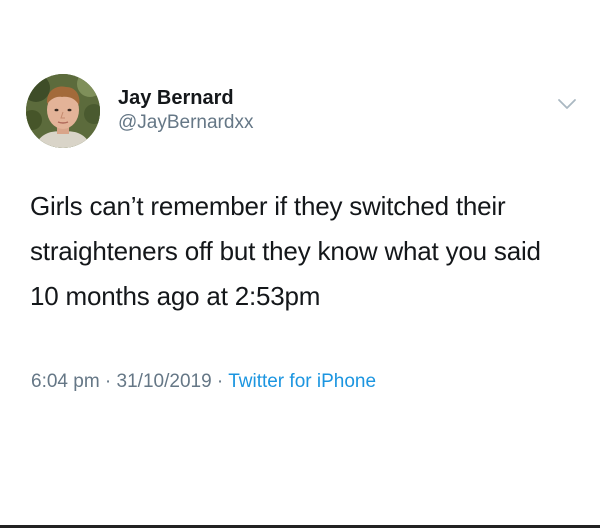  I want to click on tweet-header: Jay Bernard @JayBernardxx, so click(306, 112).